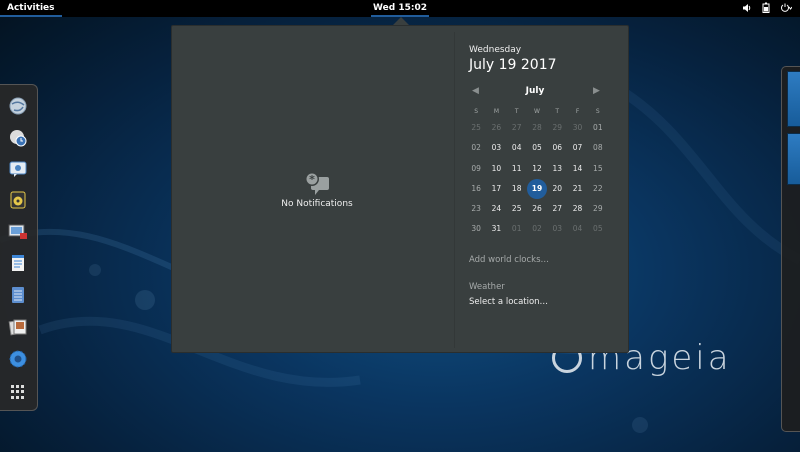 Image resolution: width=800 pixels, height=452 pixels. What do you see at coordinates (18, 200) in the screenshot?
I see `audio-player-icon` at bounding box center [18, 200].